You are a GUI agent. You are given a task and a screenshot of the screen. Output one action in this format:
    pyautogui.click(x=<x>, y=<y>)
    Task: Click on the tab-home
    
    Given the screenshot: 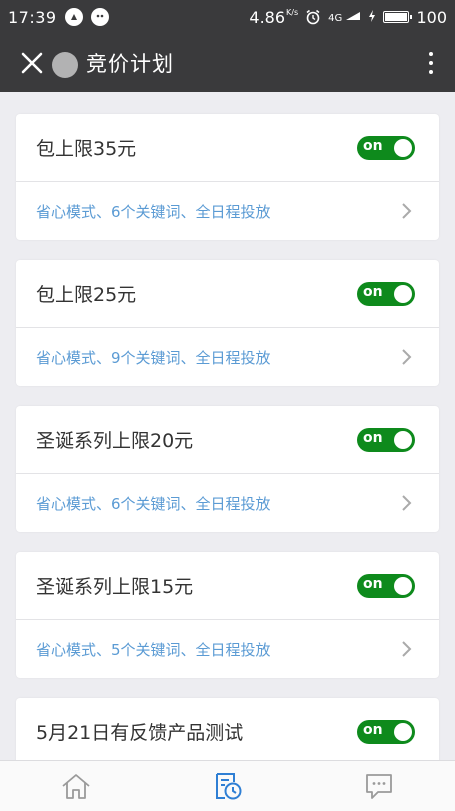 What is the action you would take?
    pyautogui.click(x=76, y=786)
    